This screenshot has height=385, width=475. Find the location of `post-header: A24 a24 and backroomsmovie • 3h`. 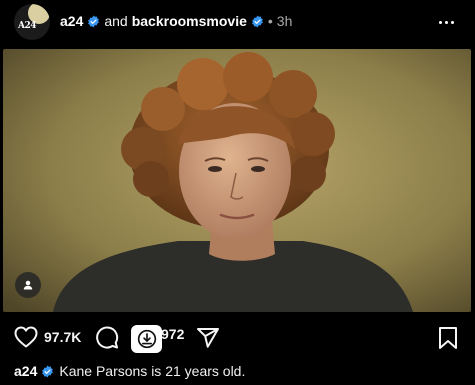

post-header: A24 a24 and backroomsmovie • 3h is located at coordinates (237, 22).